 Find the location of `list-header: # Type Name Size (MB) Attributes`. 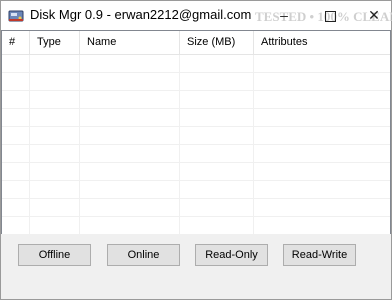

list-header: # Type Name Size (MB) Attributes is located at coordinates (196, 43).